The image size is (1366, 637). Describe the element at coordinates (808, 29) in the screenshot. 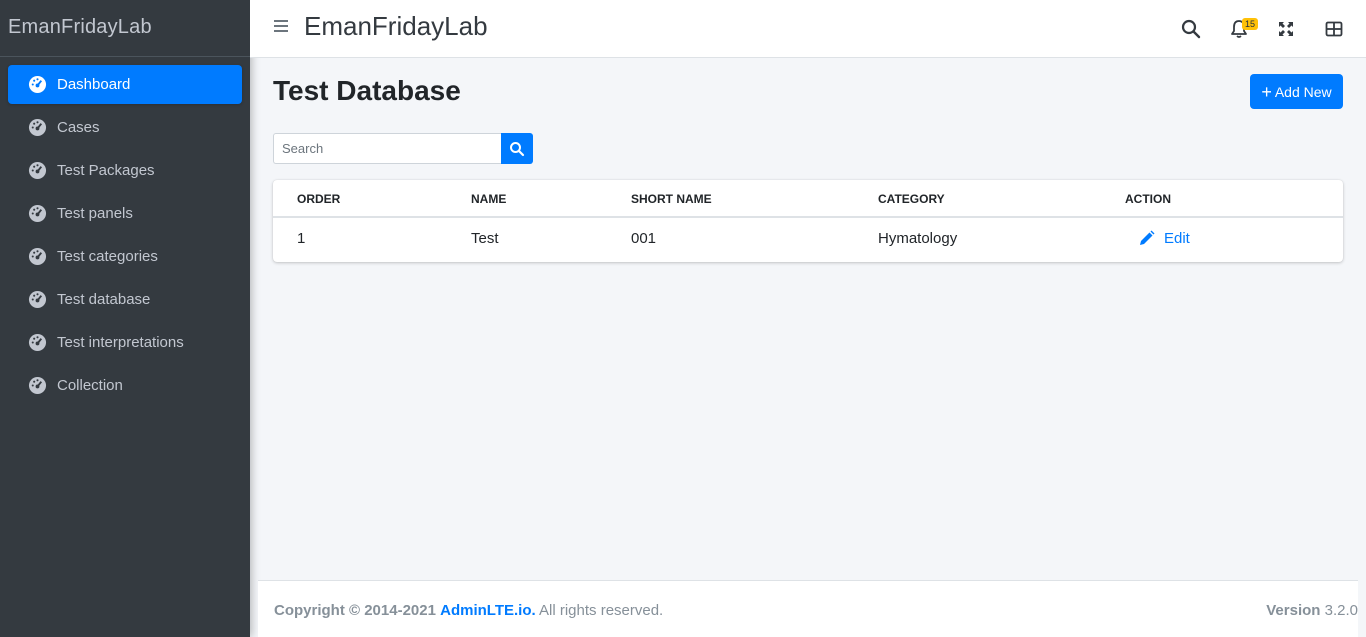

I see `top-navbar: EmanFridayLab 15` at that location.